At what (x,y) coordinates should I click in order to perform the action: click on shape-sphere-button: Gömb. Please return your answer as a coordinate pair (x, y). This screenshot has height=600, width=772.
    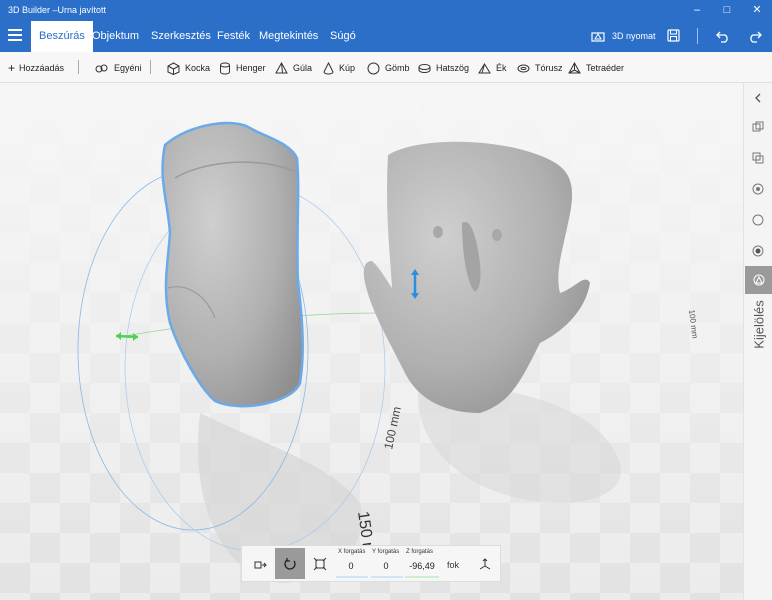
    Looking at the image, I should click on (388, 68).